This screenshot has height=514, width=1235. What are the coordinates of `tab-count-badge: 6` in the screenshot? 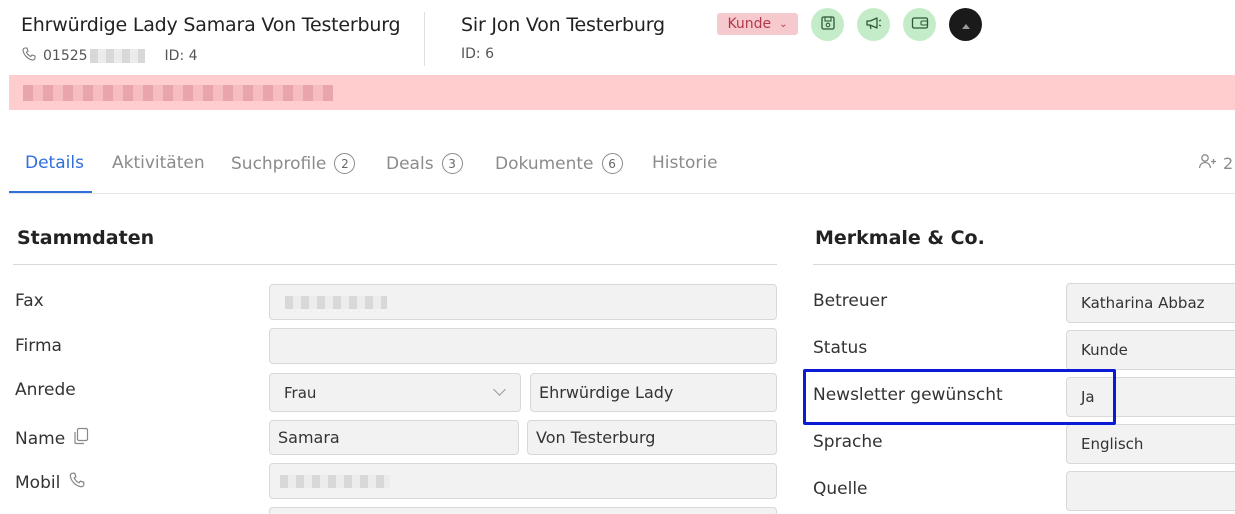 It's located at (612, 163).